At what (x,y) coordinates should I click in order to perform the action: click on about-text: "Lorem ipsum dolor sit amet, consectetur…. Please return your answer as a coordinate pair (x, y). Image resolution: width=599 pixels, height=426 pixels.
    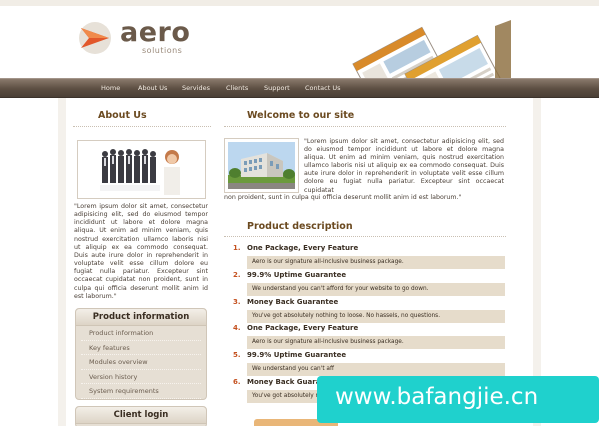
    Looking at the image, I should click on (141, 251).